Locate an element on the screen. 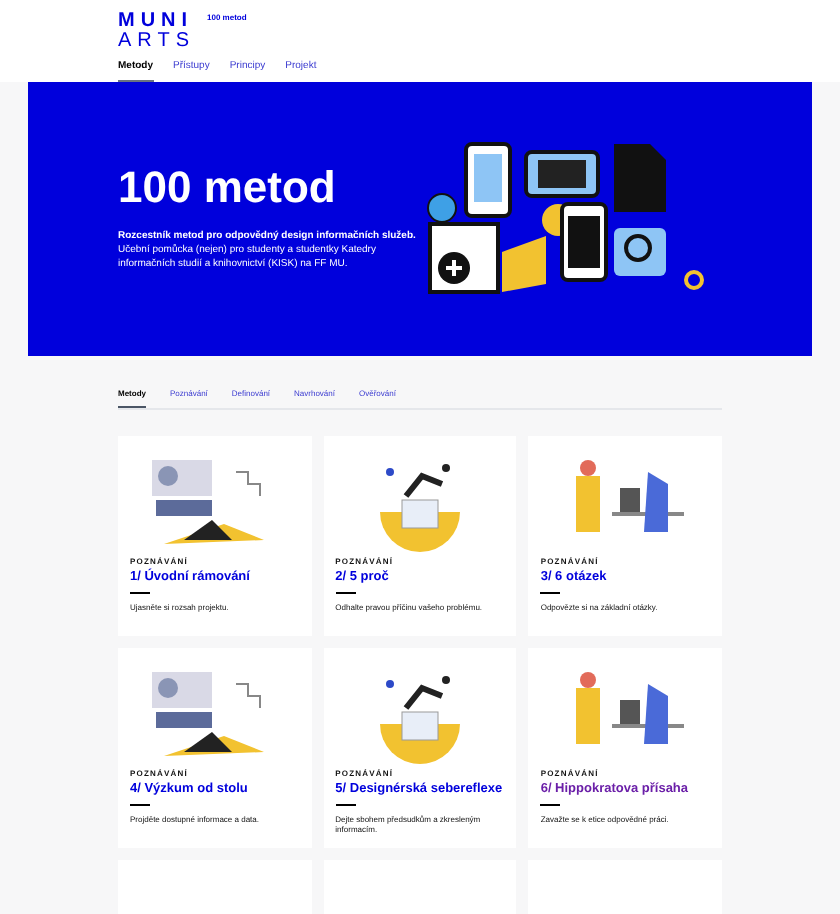 Image resolution: width=840 pixels, height=914 pixels. logo-text: MUNI is located at coordinates (156, 22).